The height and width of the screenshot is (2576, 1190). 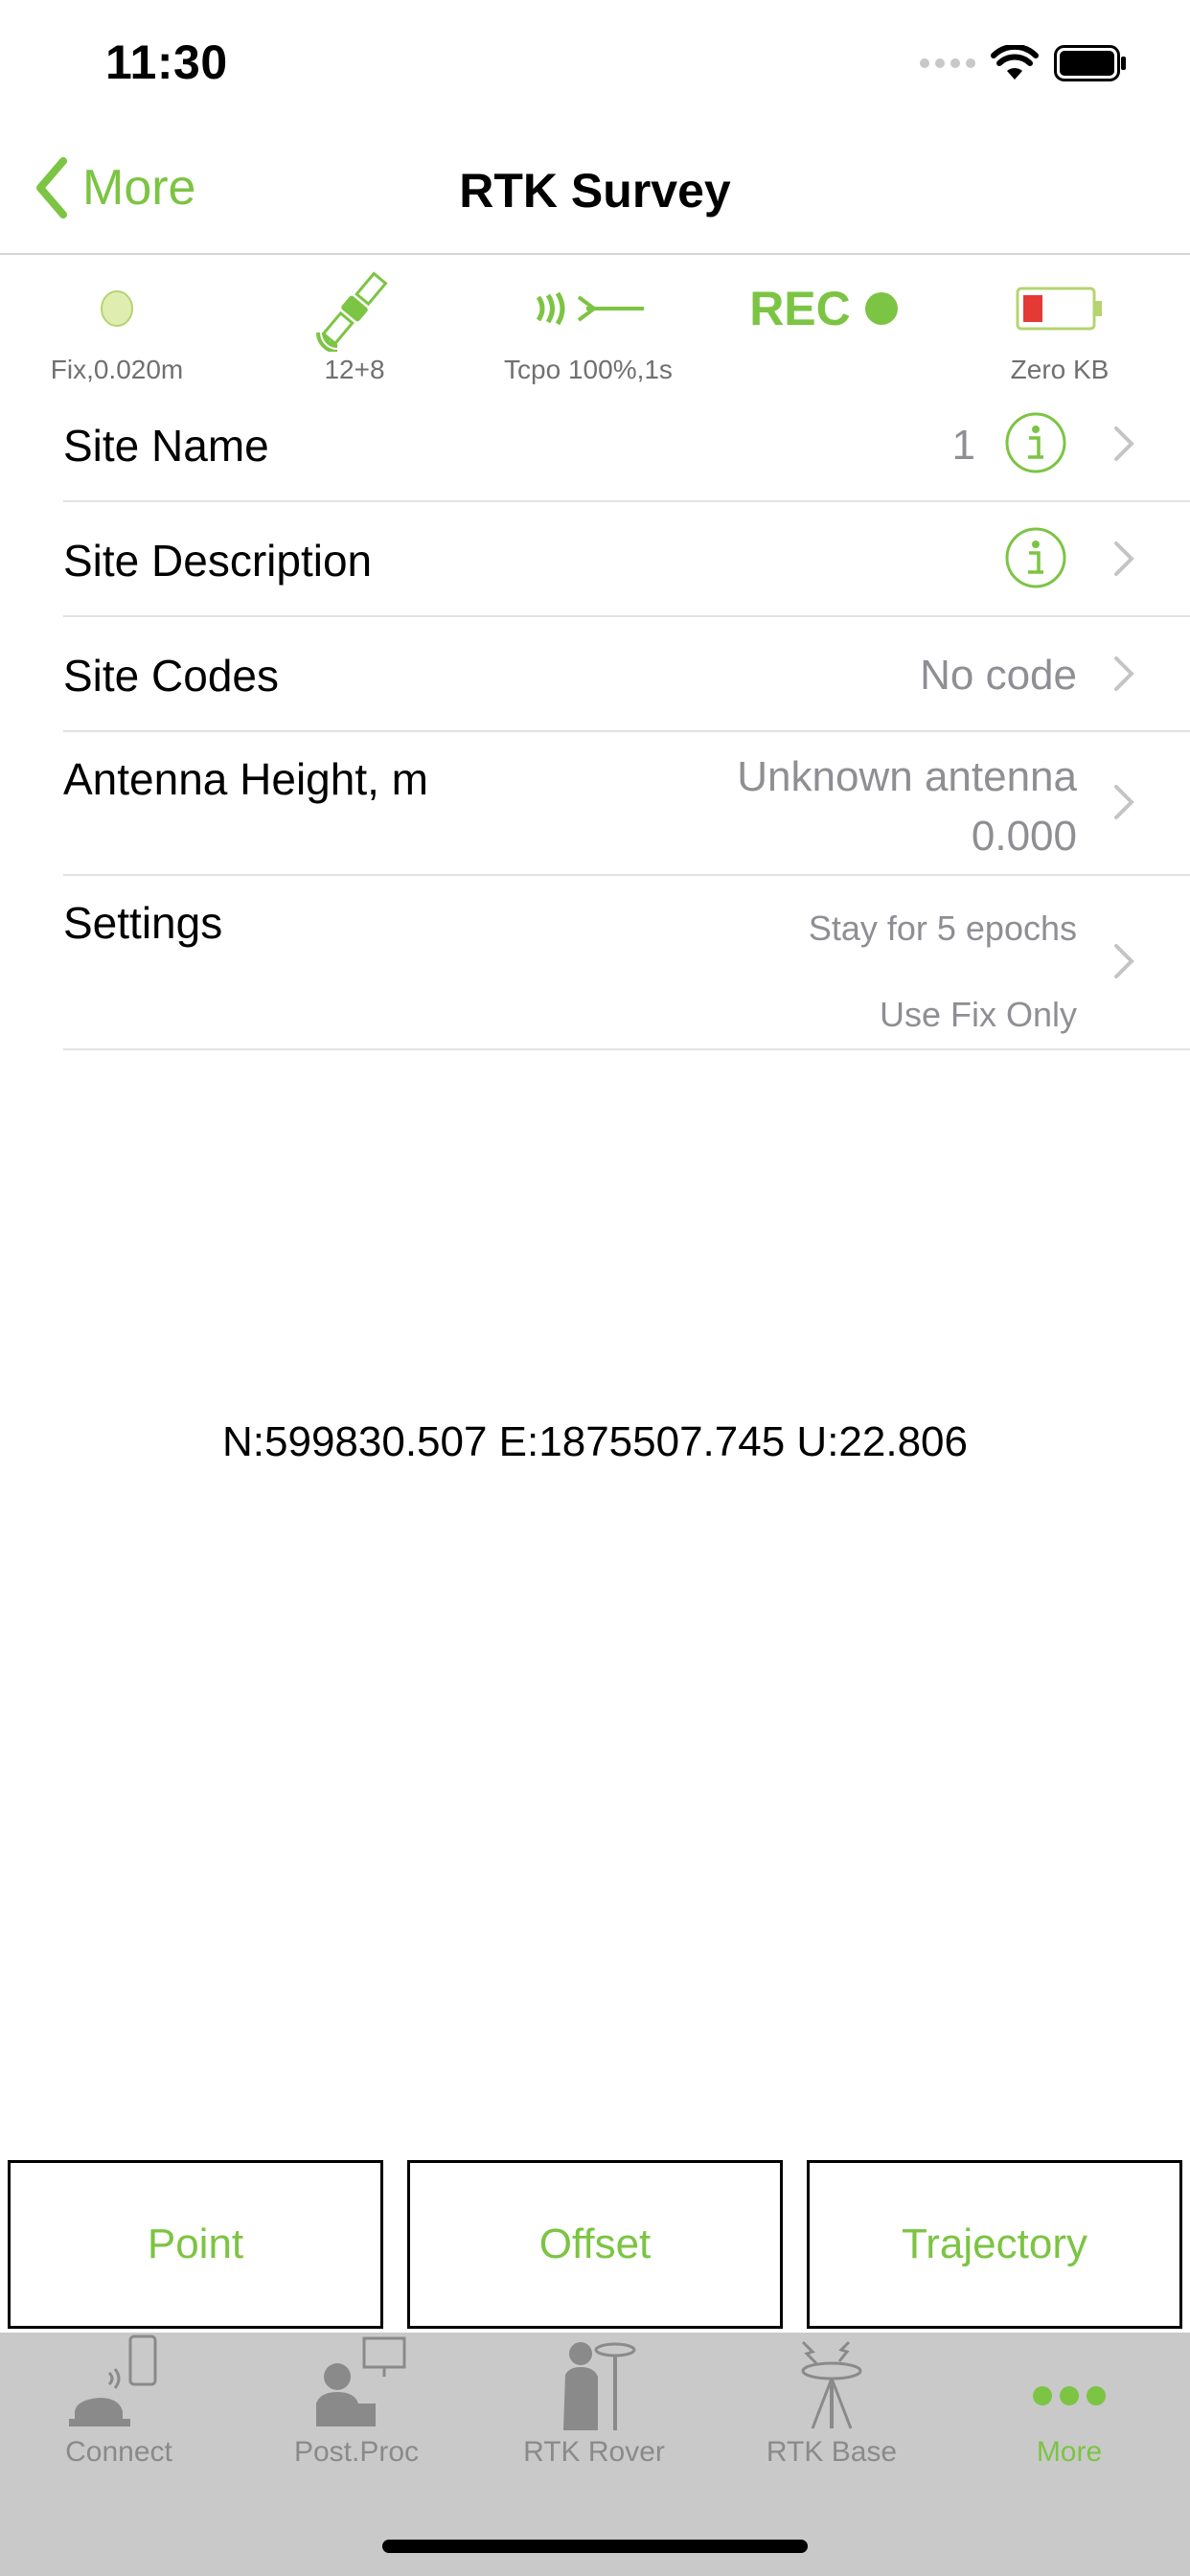 I want to click on correction-indicator: Tcpo 100%,1s, so click(x=588, y=324).